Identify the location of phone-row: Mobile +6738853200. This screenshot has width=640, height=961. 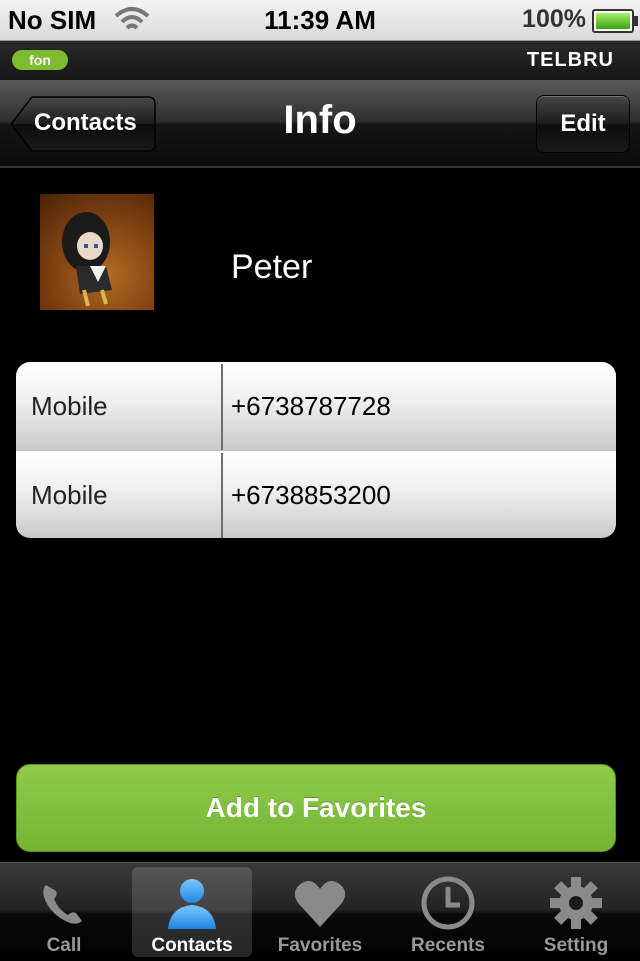
(316, 494).